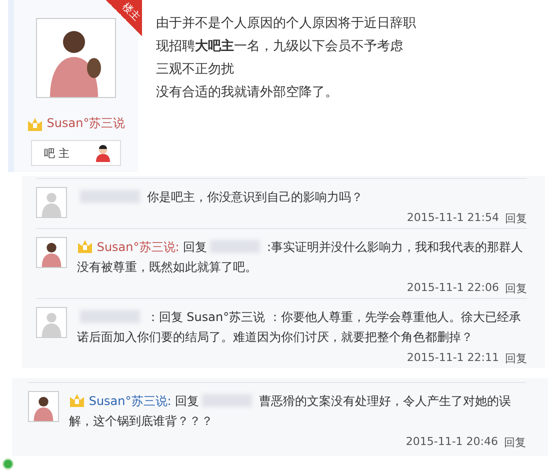 The height and width of the screenshot is (474, 550). I want to click on post-text: 没有合适的我就请外部空降了。, so click(247, 92).